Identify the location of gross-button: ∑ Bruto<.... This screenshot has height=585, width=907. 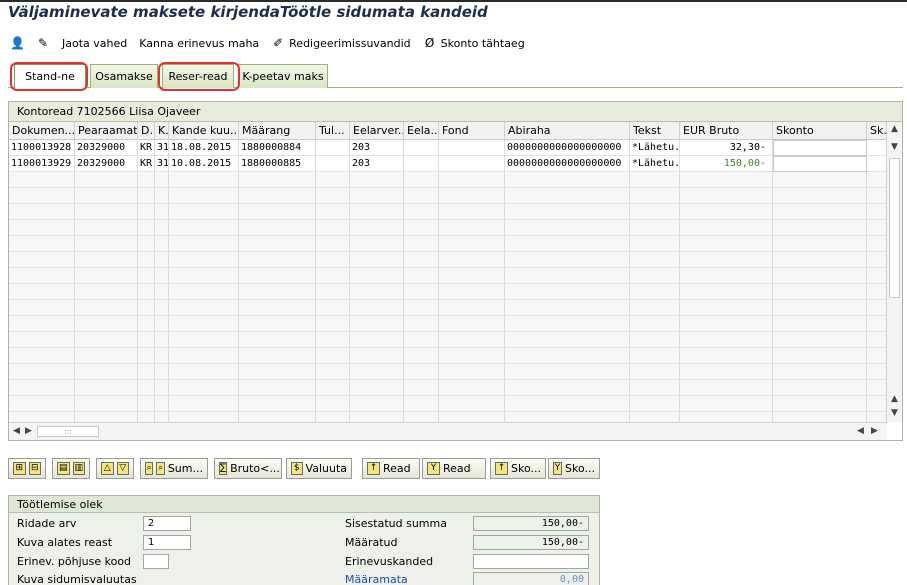
(248, 468).